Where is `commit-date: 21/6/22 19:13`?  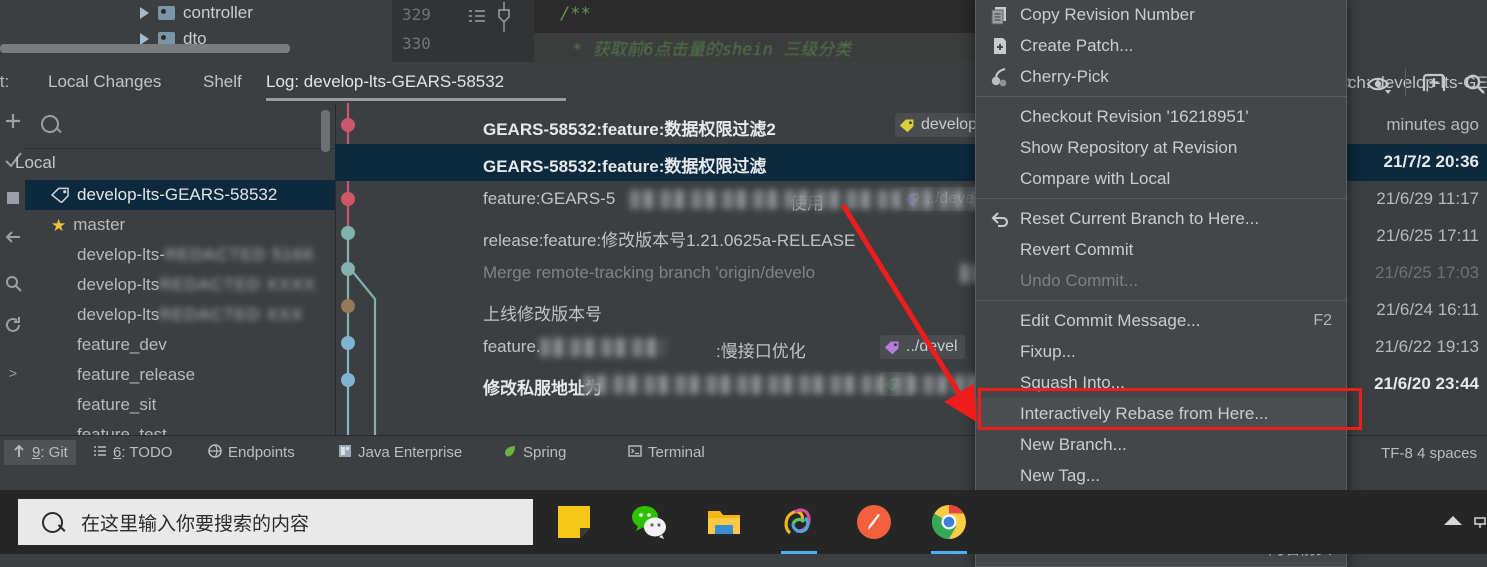
commit-date: 21/6/22 19:13 is located at coordinates (1427, 346).